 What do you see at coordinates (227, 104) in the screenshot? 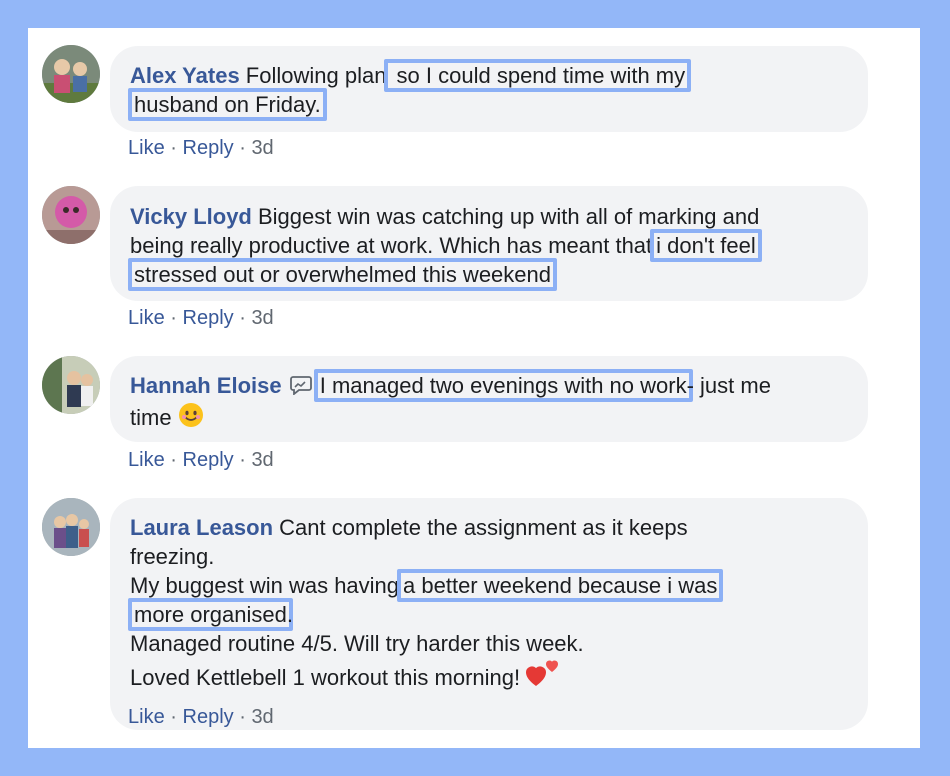
I see `highlighted-text: husband on Friday.` at bounding box center [227, 104].